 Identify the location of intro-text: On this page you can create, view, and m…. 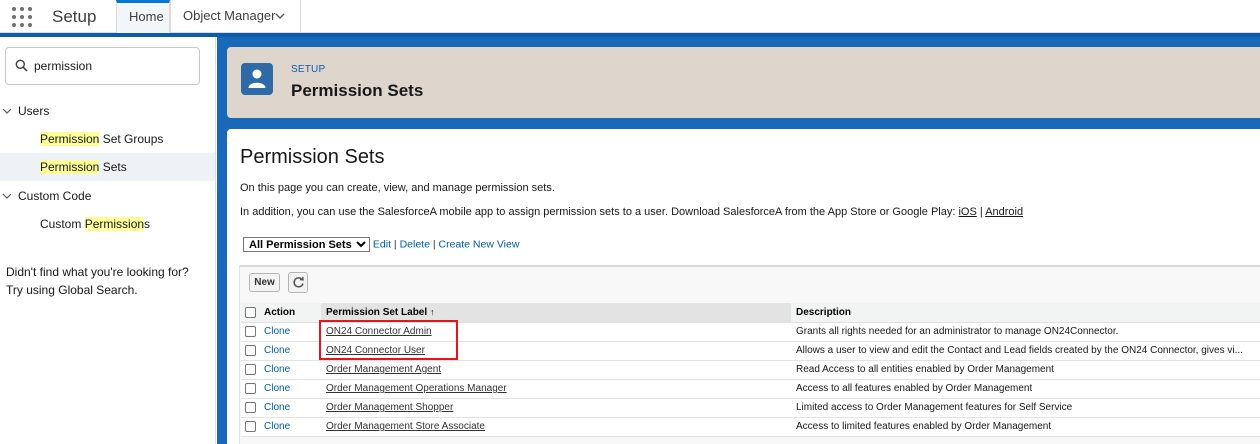
(397, 188).